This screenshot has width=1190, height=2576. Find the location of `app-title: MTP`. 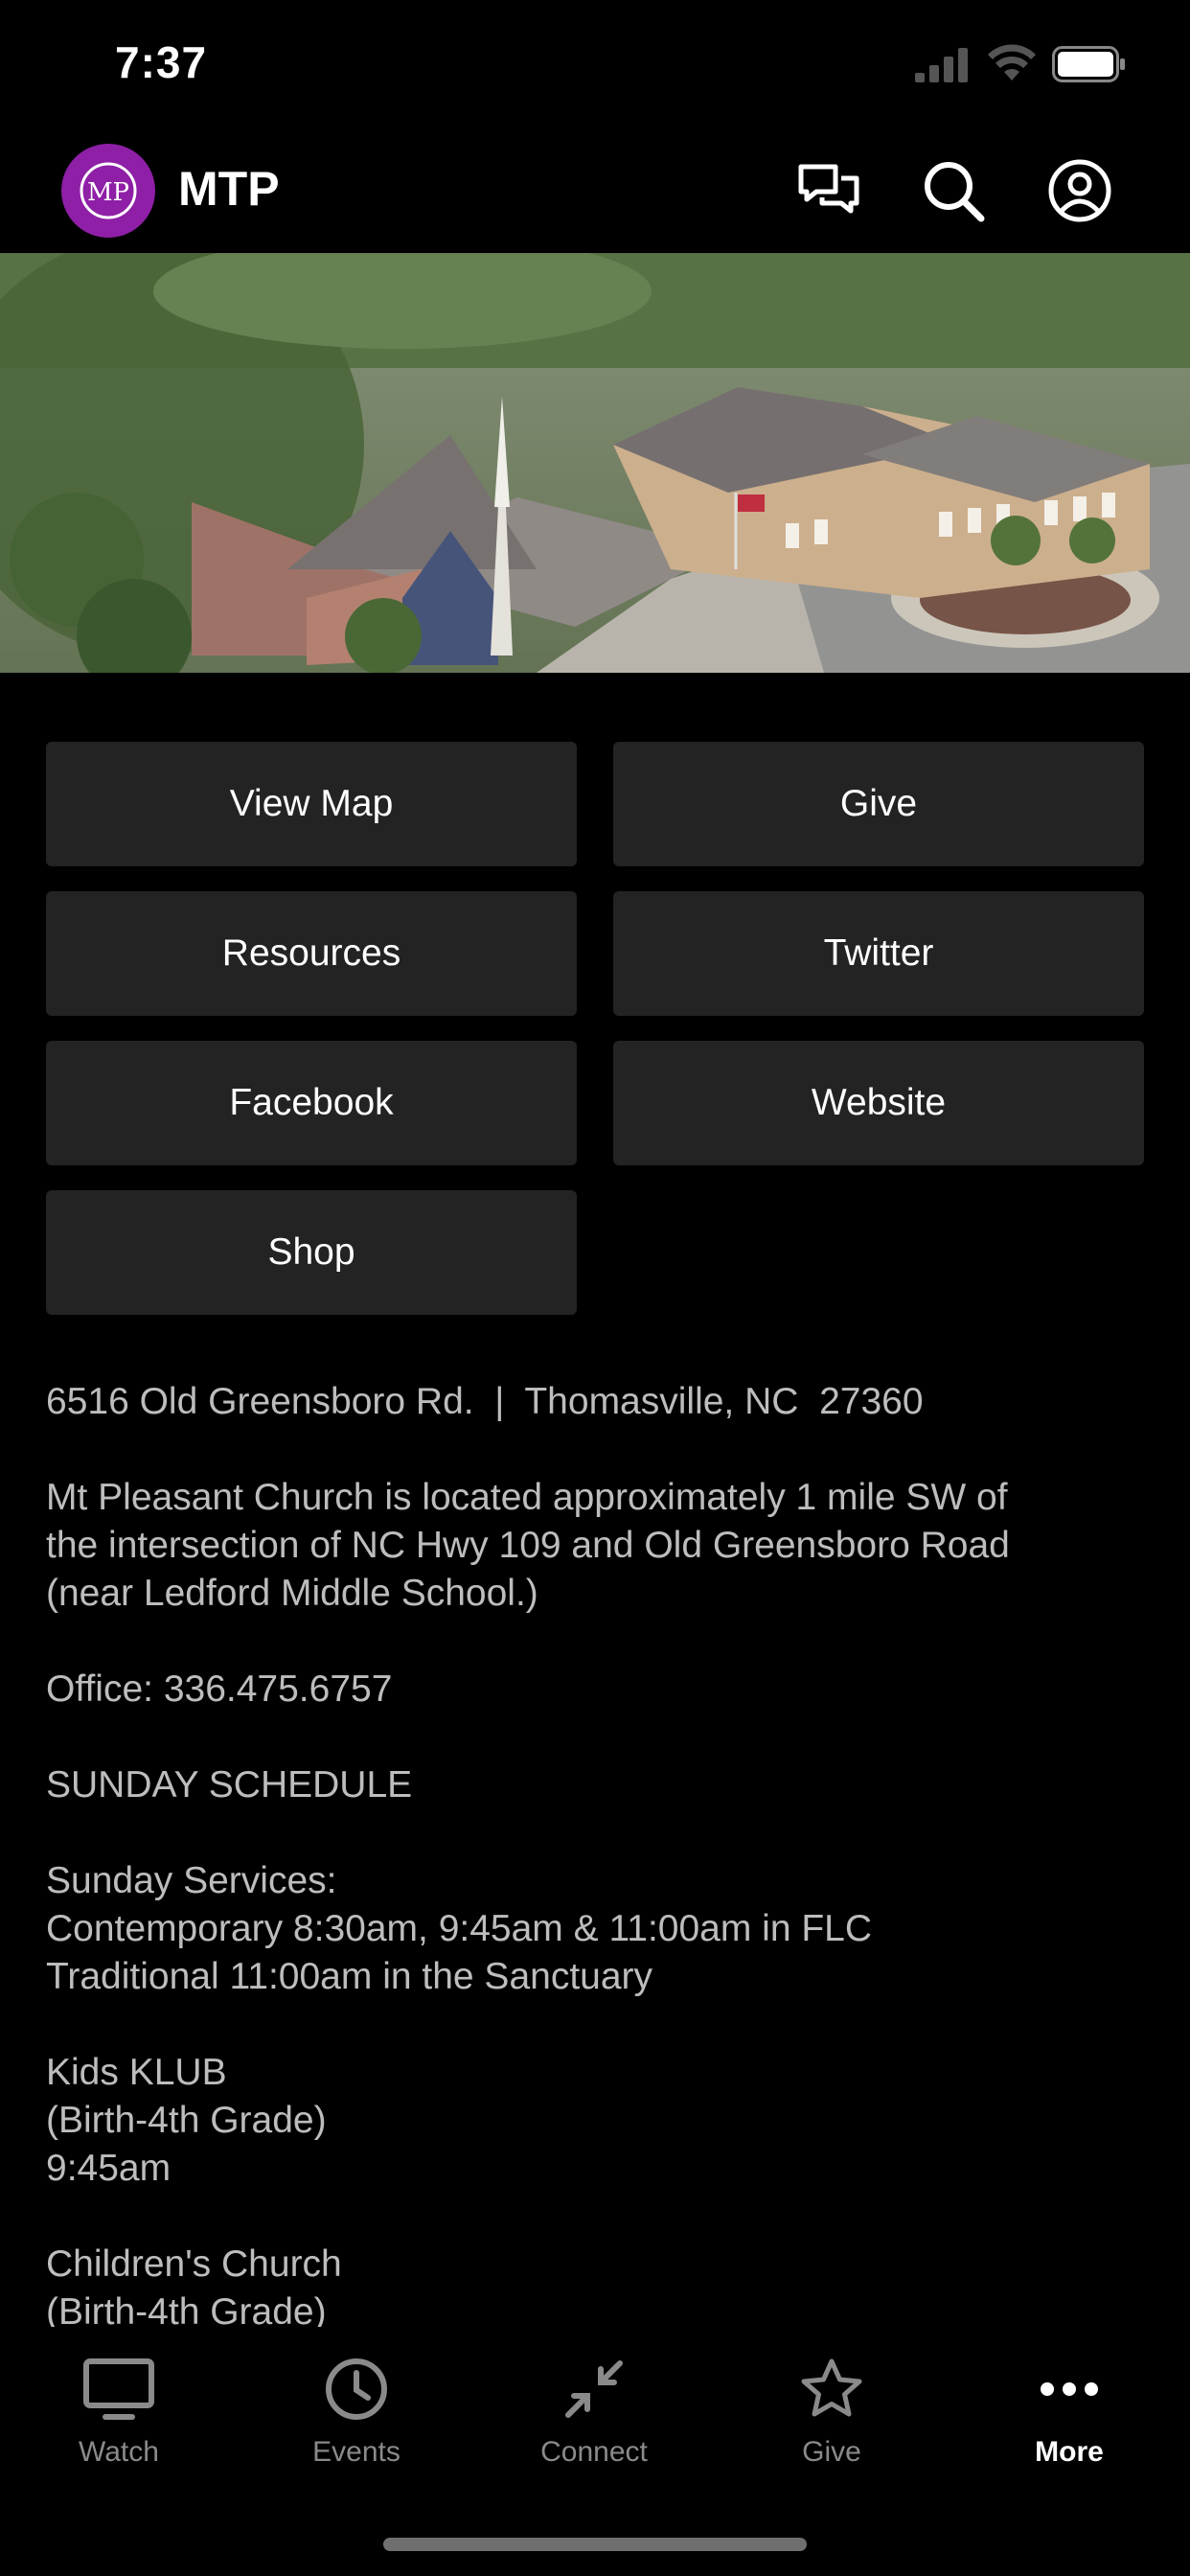

app-title: MTP is located at coordinates (229, 189).